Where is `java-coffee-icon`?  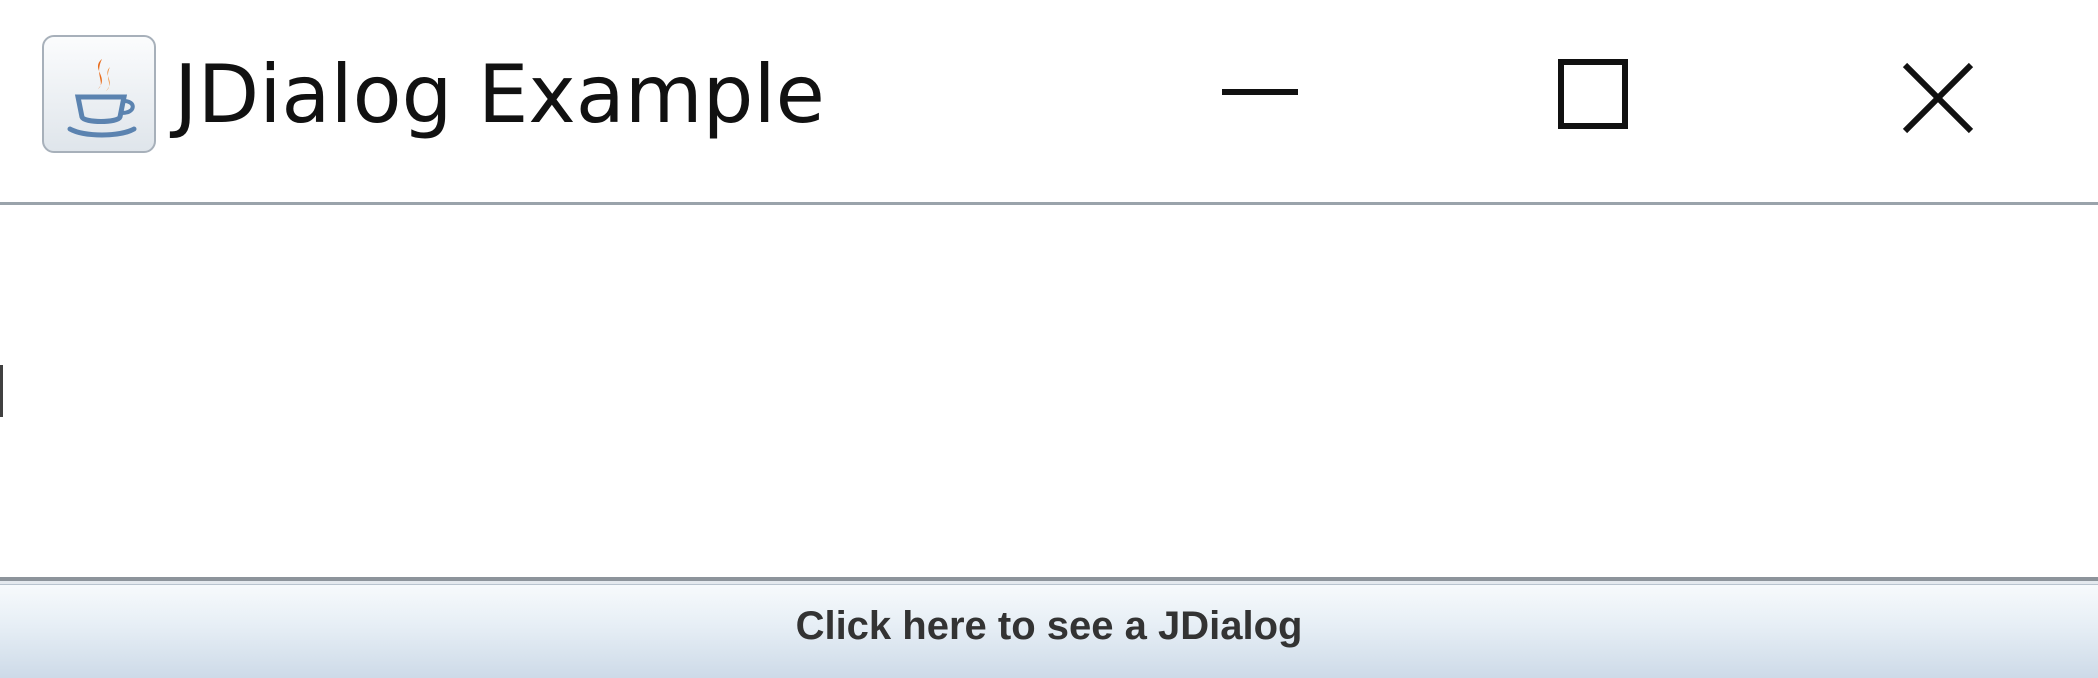 java-coffee-icon is located at coordinates (99, 94).